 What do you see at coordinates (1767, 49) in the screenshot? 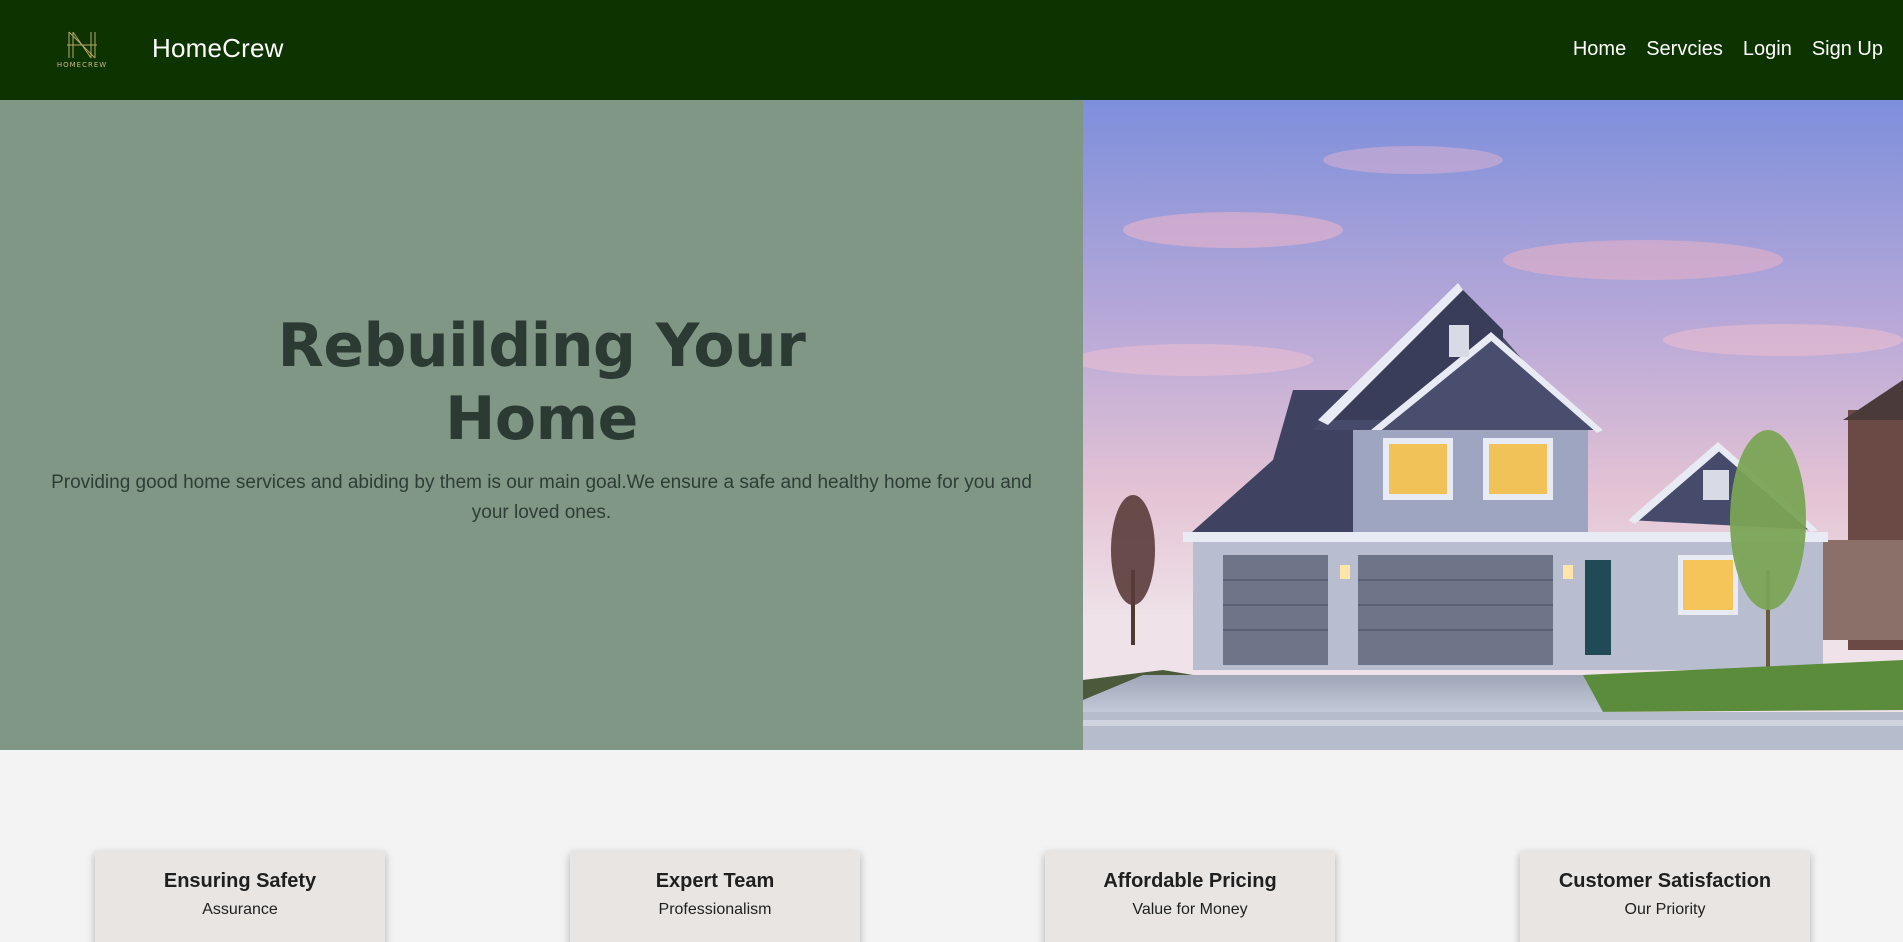
I see `nav-login: Login` at bounding box center [1767, 49].